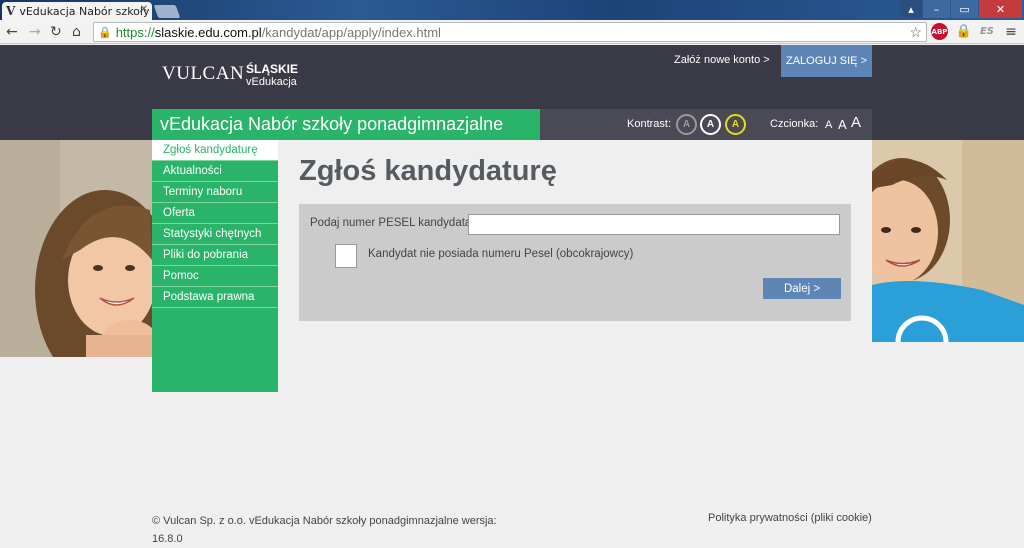 The image size is (1024, 548). I want to click on student-photo-right, so click(948, 241).